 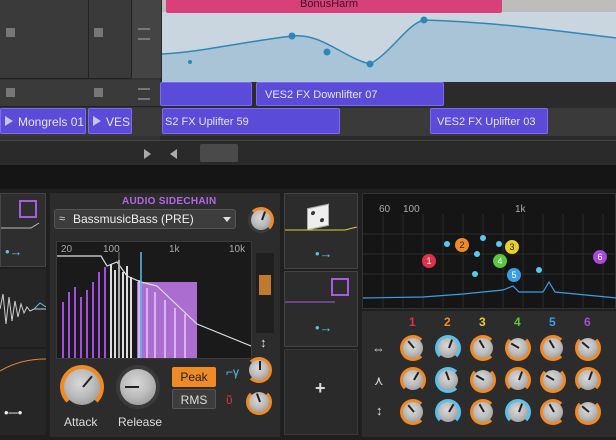 What do you see at coordinates (173, 154) in the screenshot?
I see `scroll-left-icon` at bounding box center [173, 154].